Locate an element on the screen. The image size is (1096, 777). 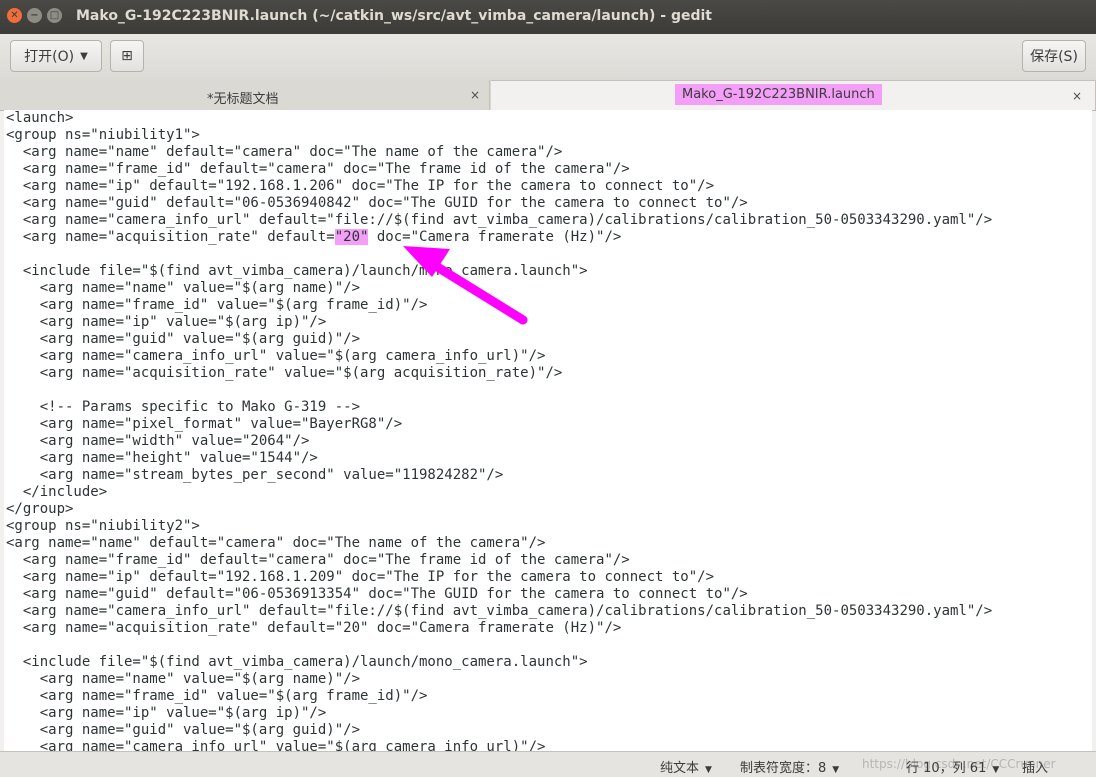
maximize-window-button: □ is located at coordinates (54, 15).